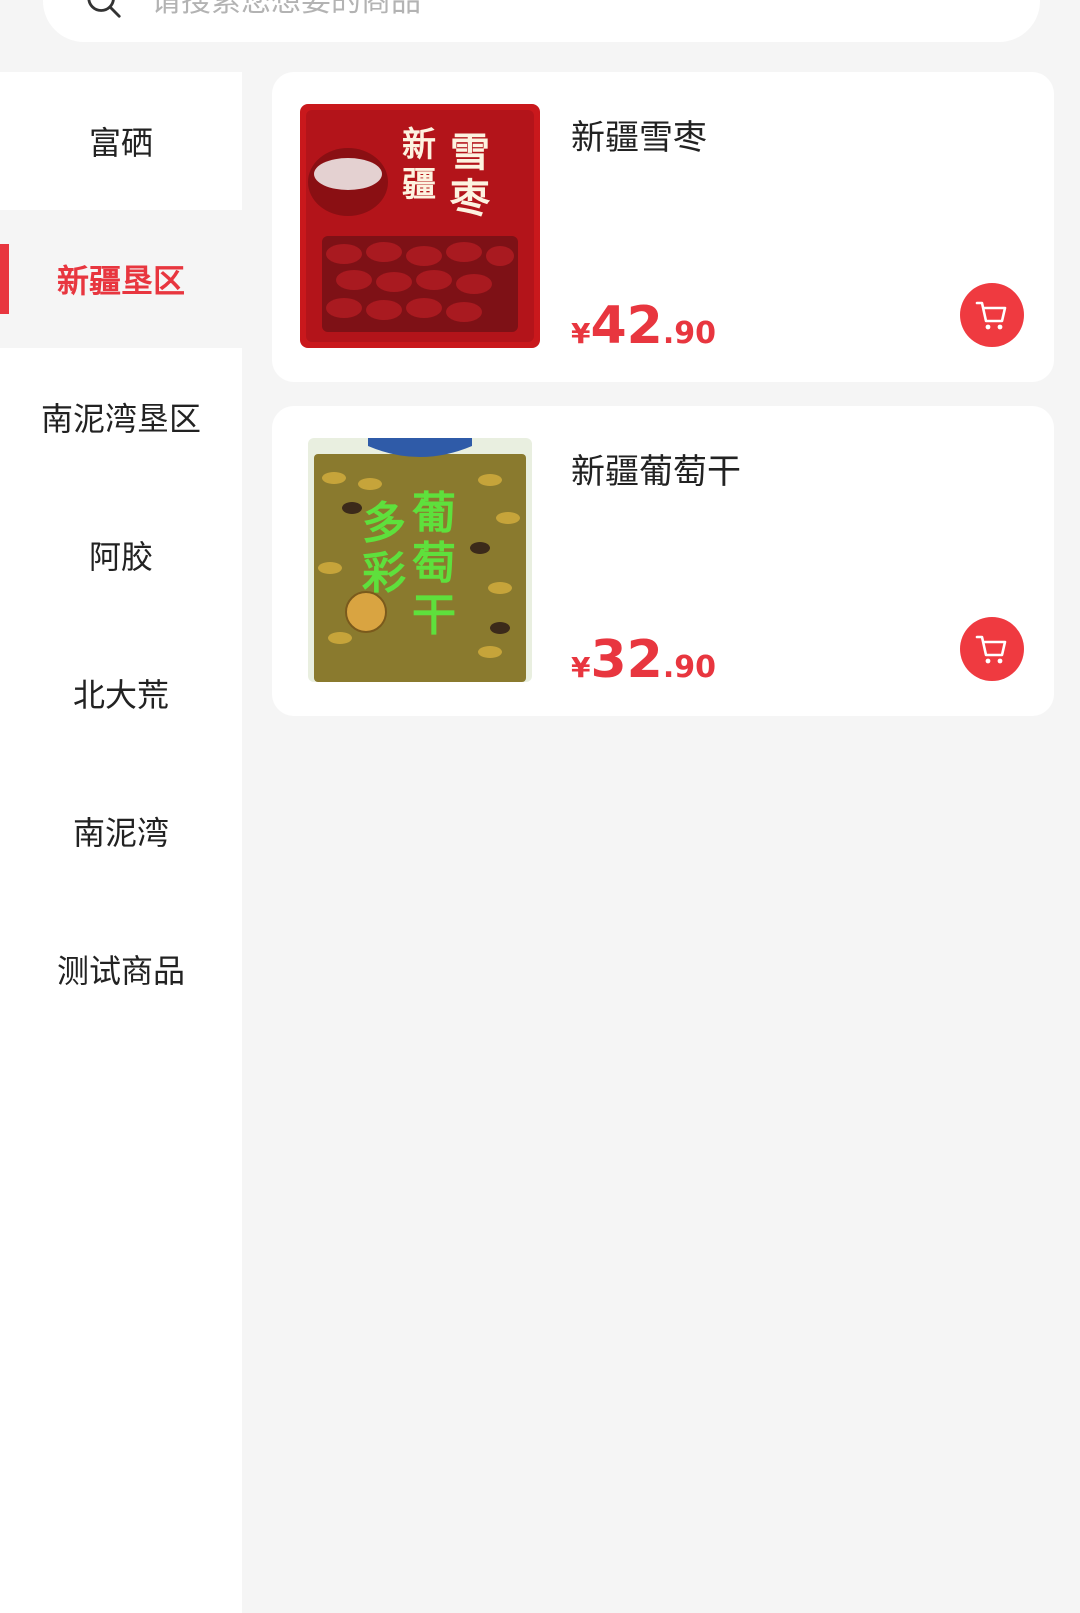 The height and width of the screenshot is (1613, 1080). Describe the element at coordinates (626, 660) in the screenshot. I see `price-integer: 32` at that location.